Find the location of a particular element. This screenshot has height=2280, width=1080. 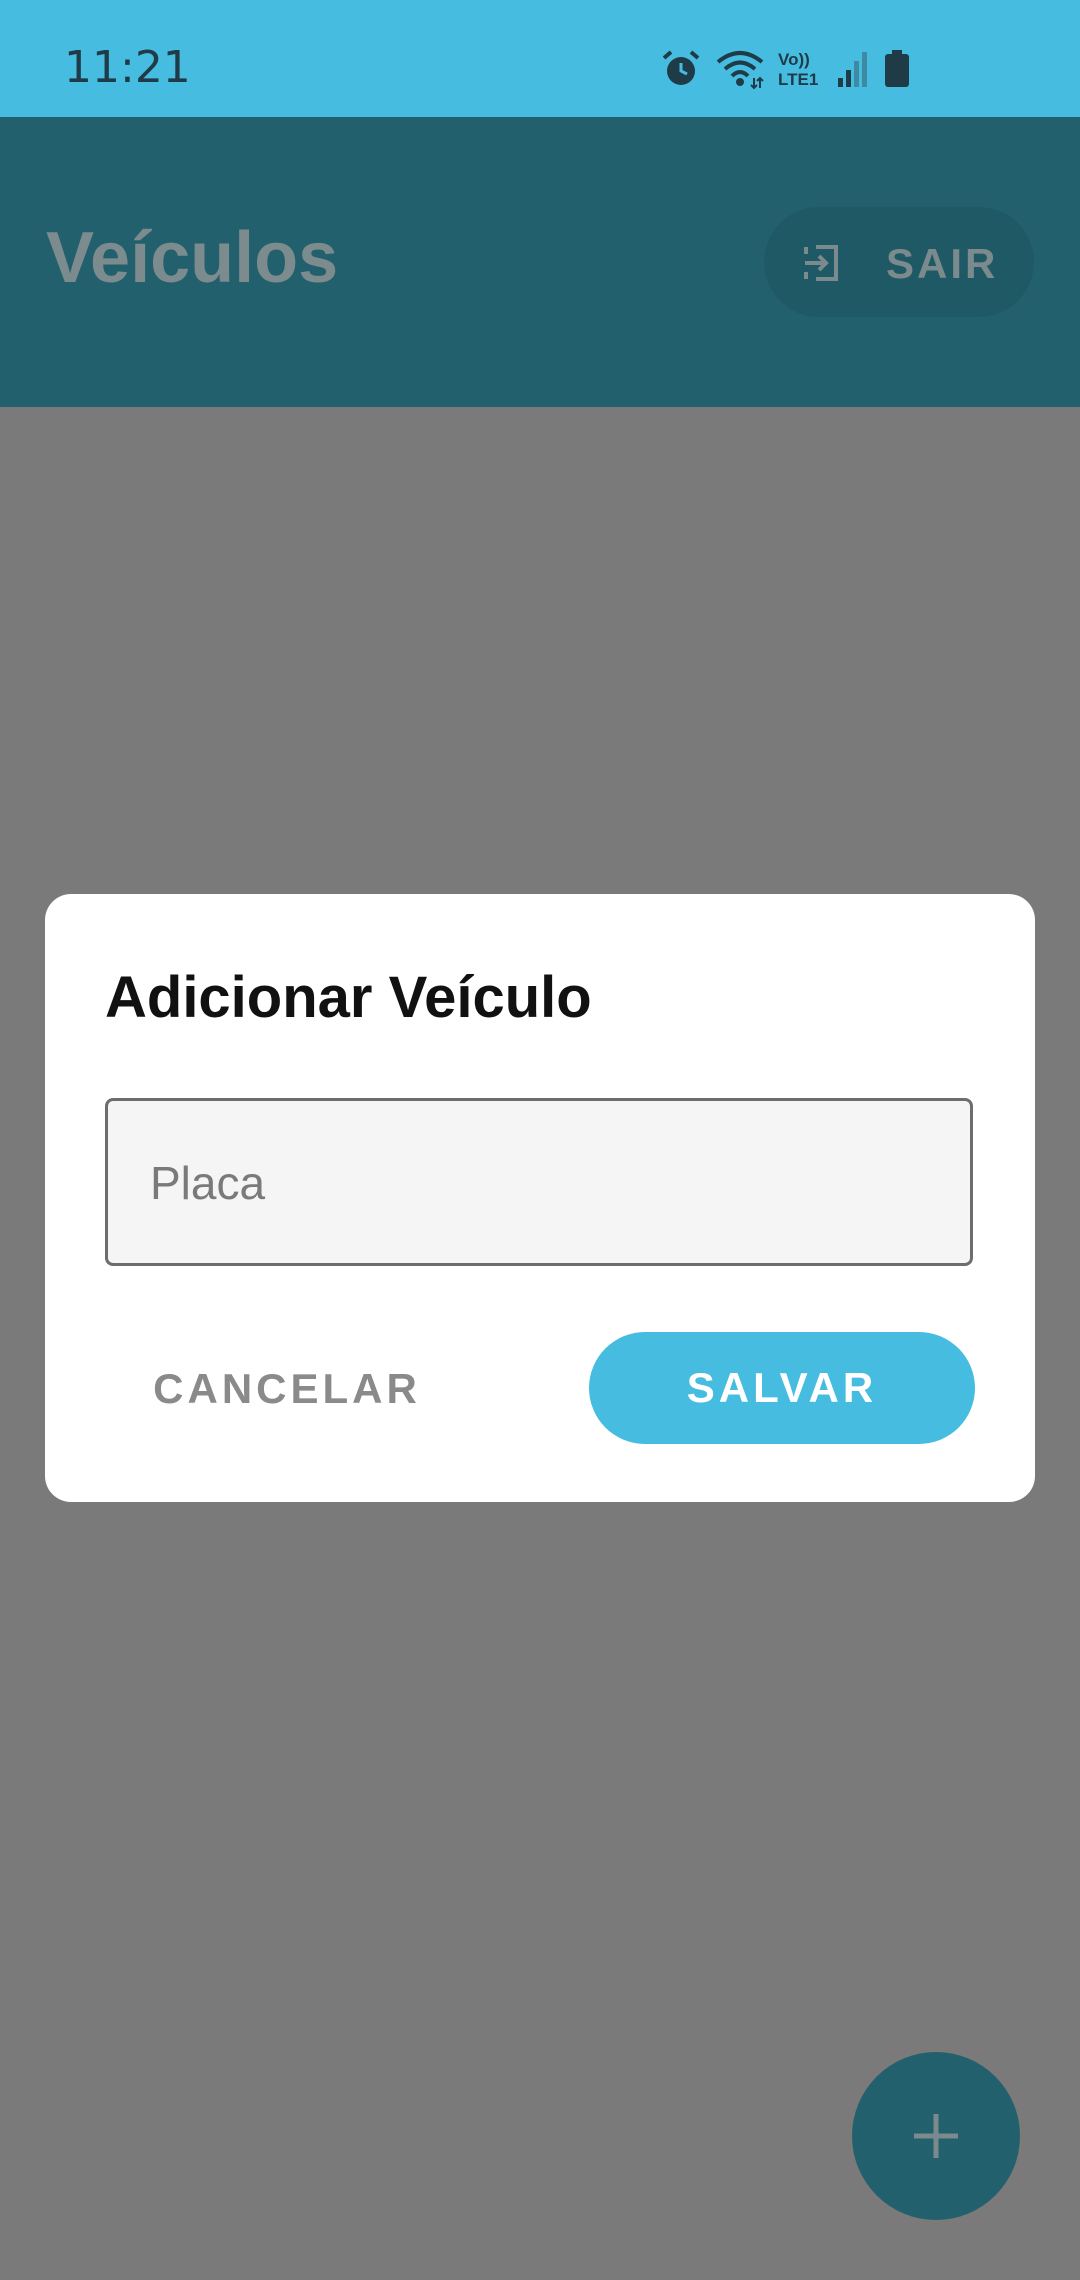

exit-button: SAIR is located at coordinates (899, 262).